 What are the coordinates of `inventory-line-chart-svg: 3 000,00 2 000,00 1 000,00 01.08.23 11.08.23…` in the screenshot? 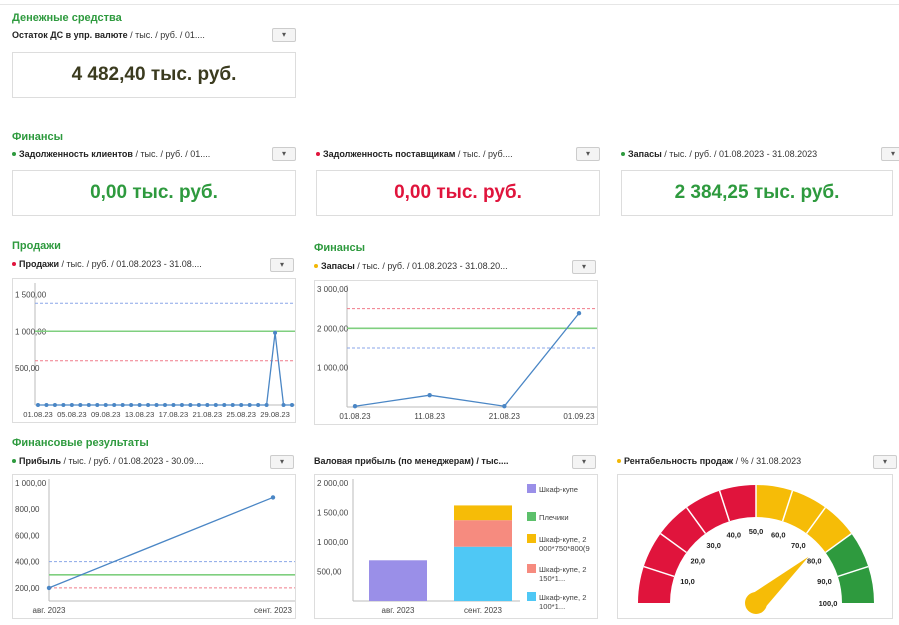 It's located at (457, 353).